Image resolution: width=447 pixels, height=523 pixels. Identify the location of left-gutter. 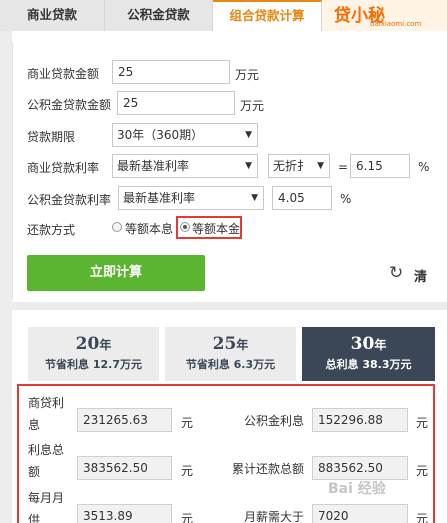
(6, 277).